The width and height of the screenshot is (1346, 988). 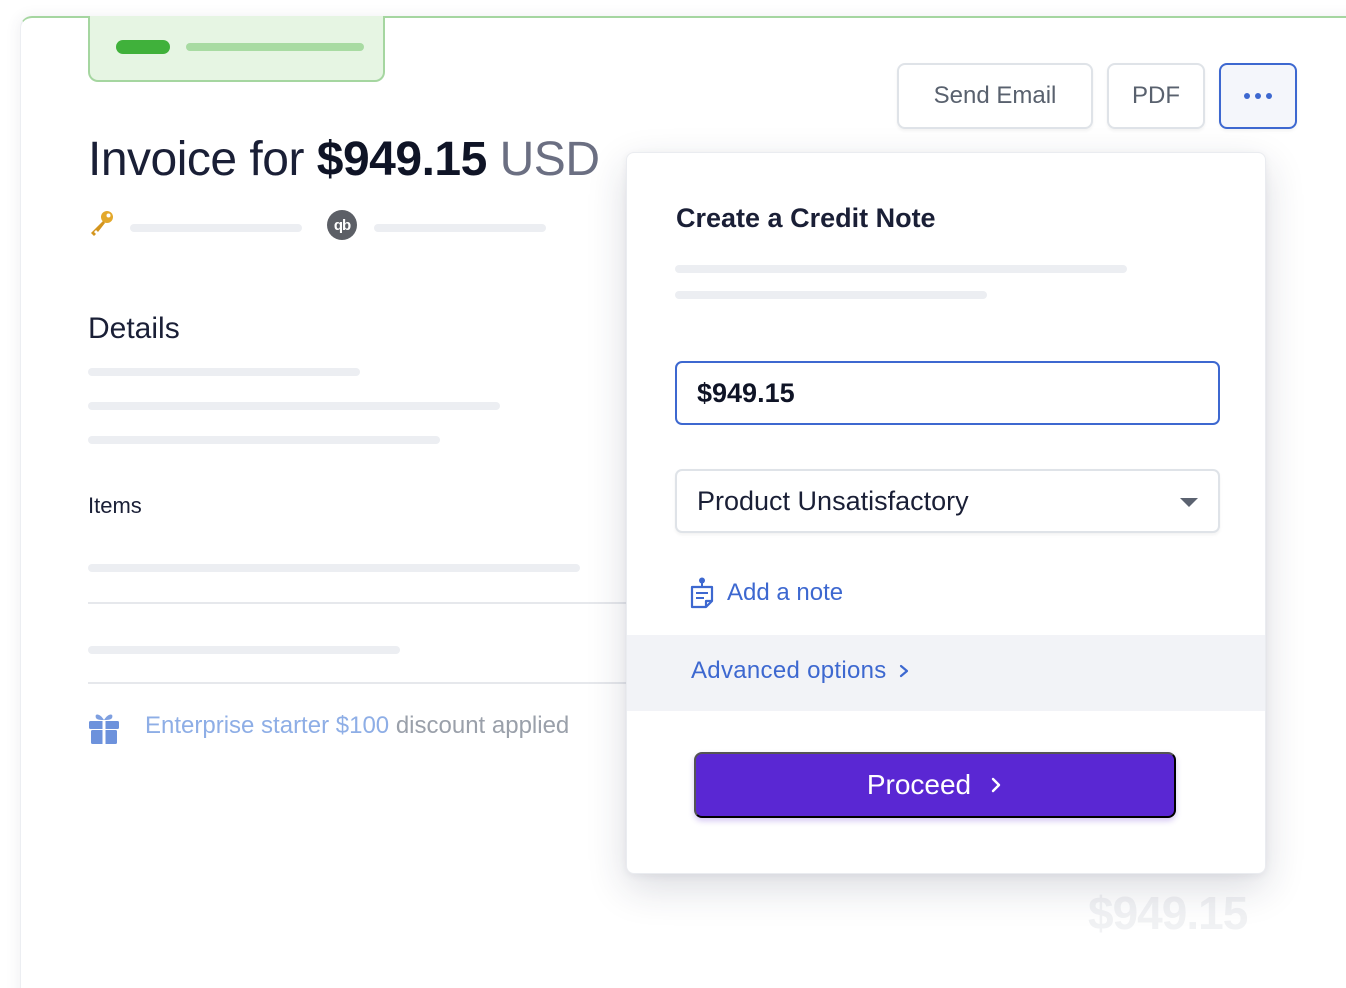 I want to click on advanced-options-link: Advanced options, so click(x=801, y=671).